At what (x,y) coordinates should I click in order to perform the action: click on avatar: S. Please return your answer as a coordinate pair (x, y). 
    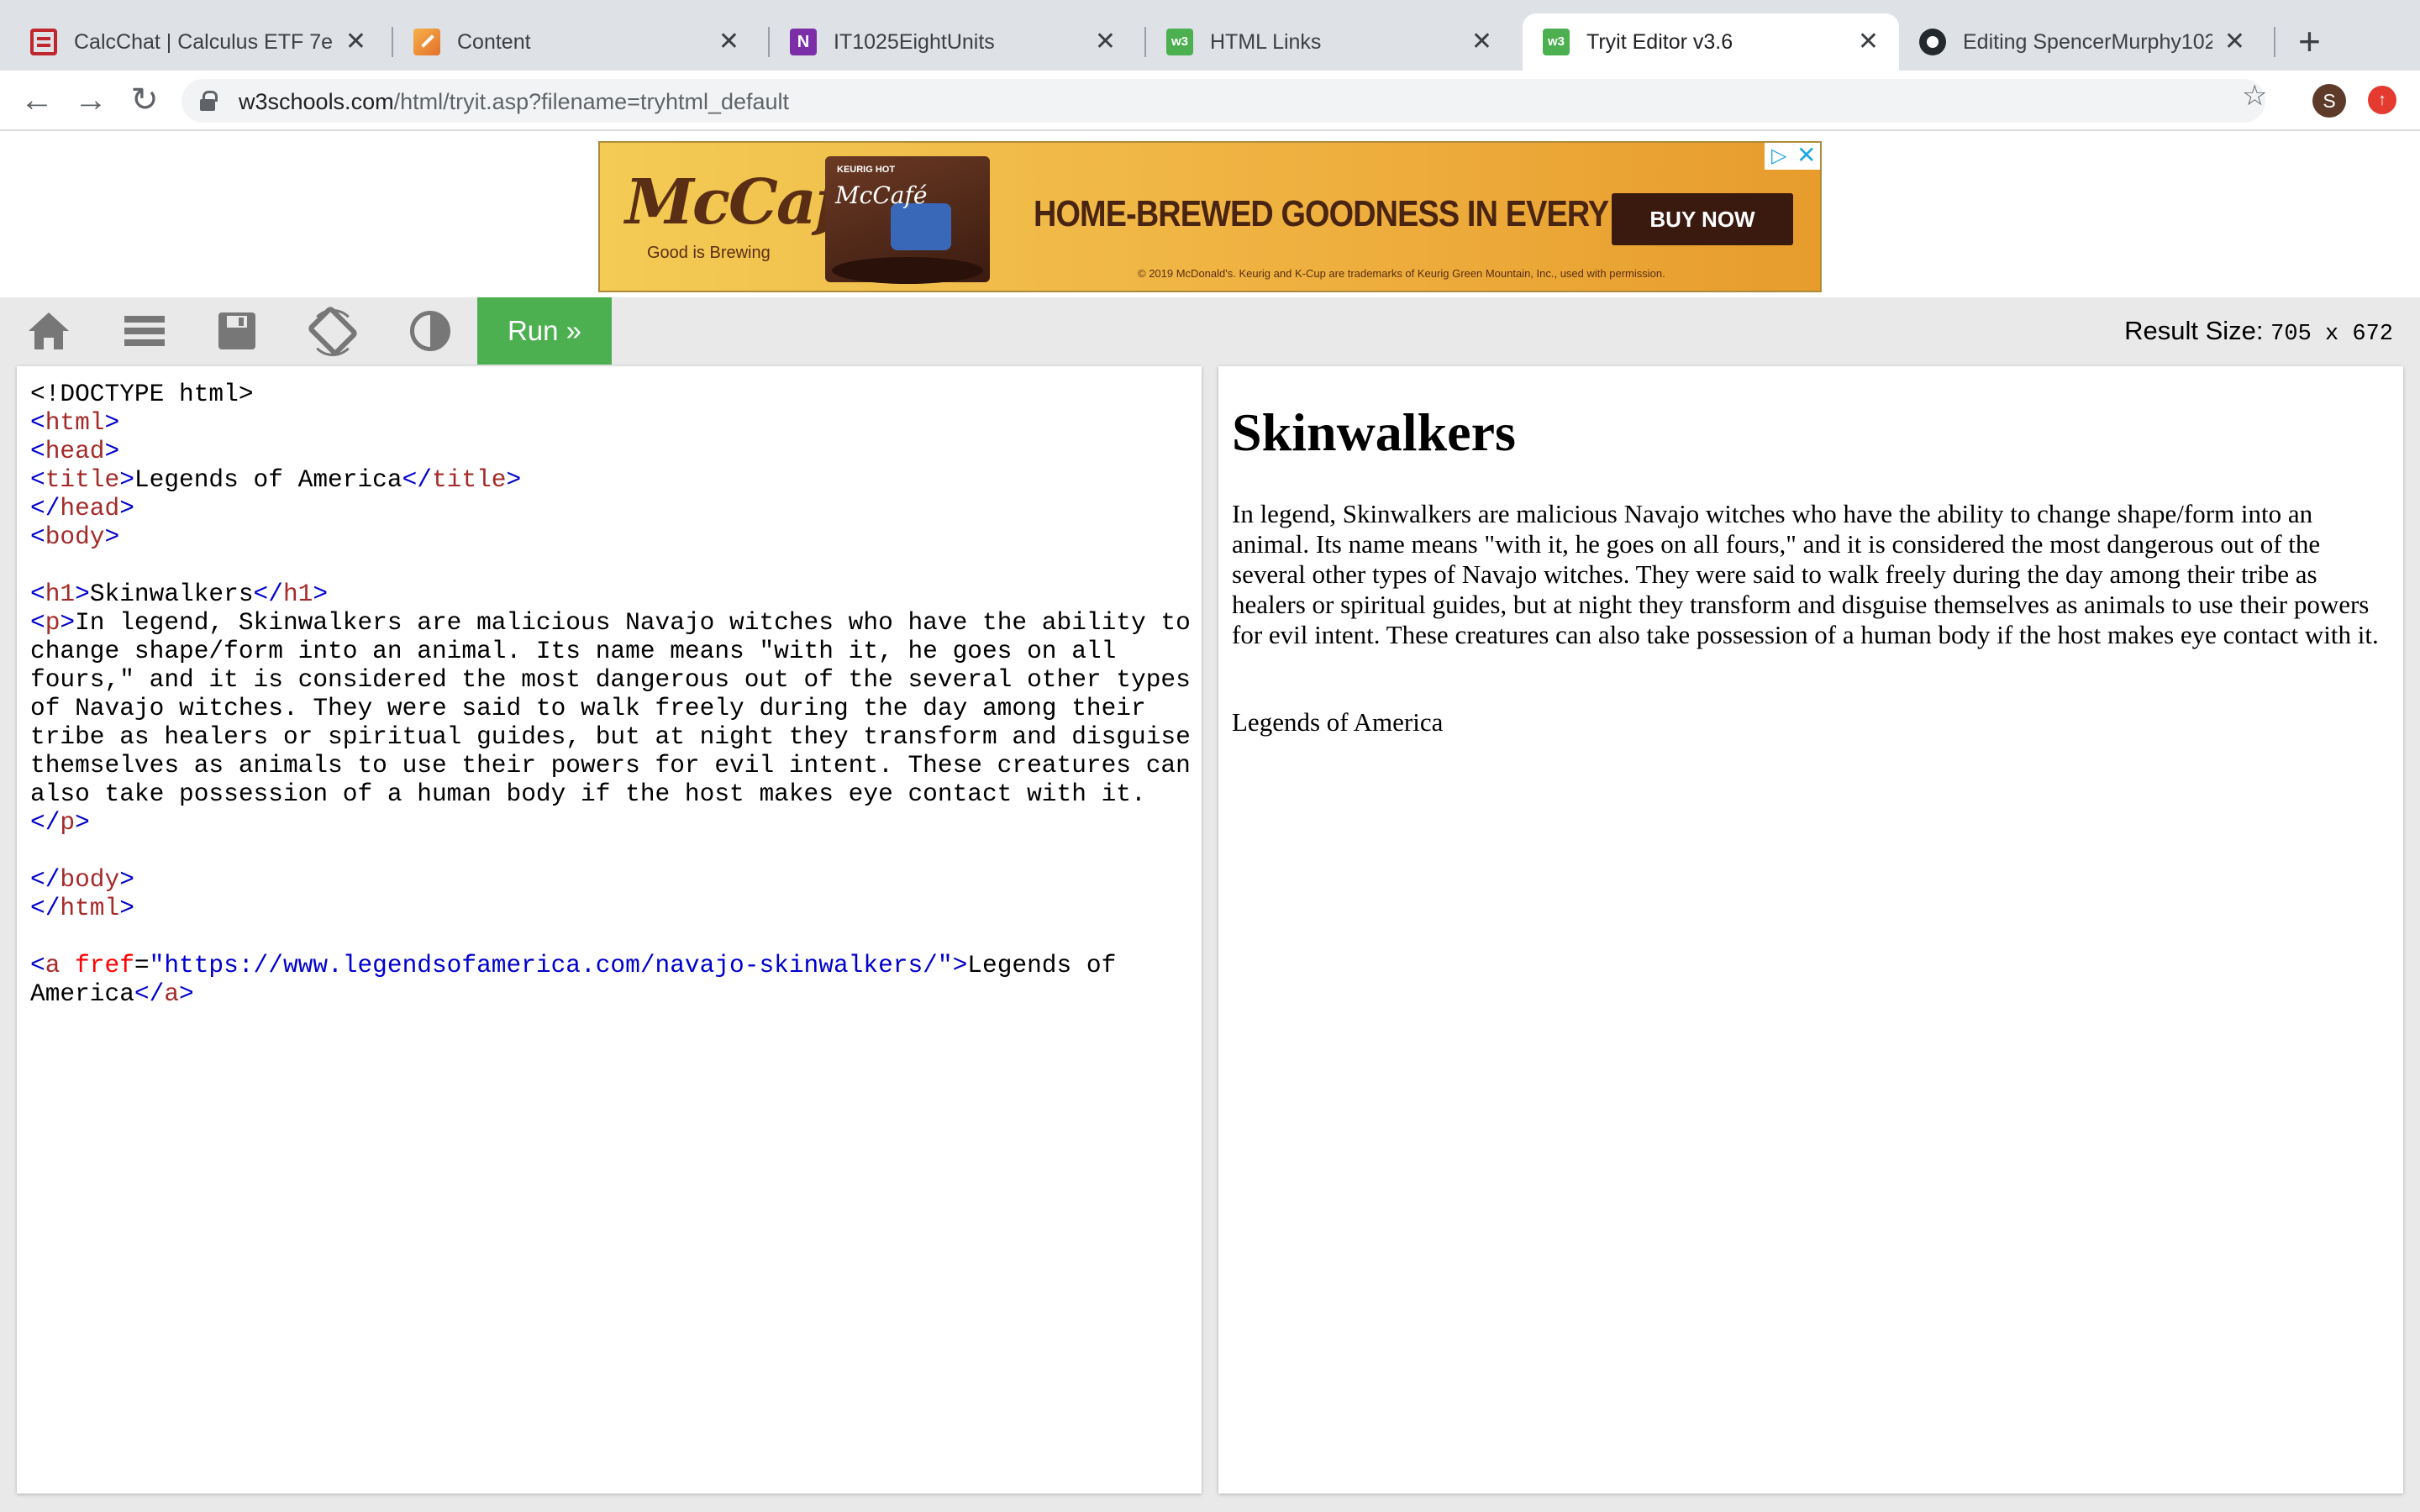
    Looking at the image, I should click on (2329, 101).